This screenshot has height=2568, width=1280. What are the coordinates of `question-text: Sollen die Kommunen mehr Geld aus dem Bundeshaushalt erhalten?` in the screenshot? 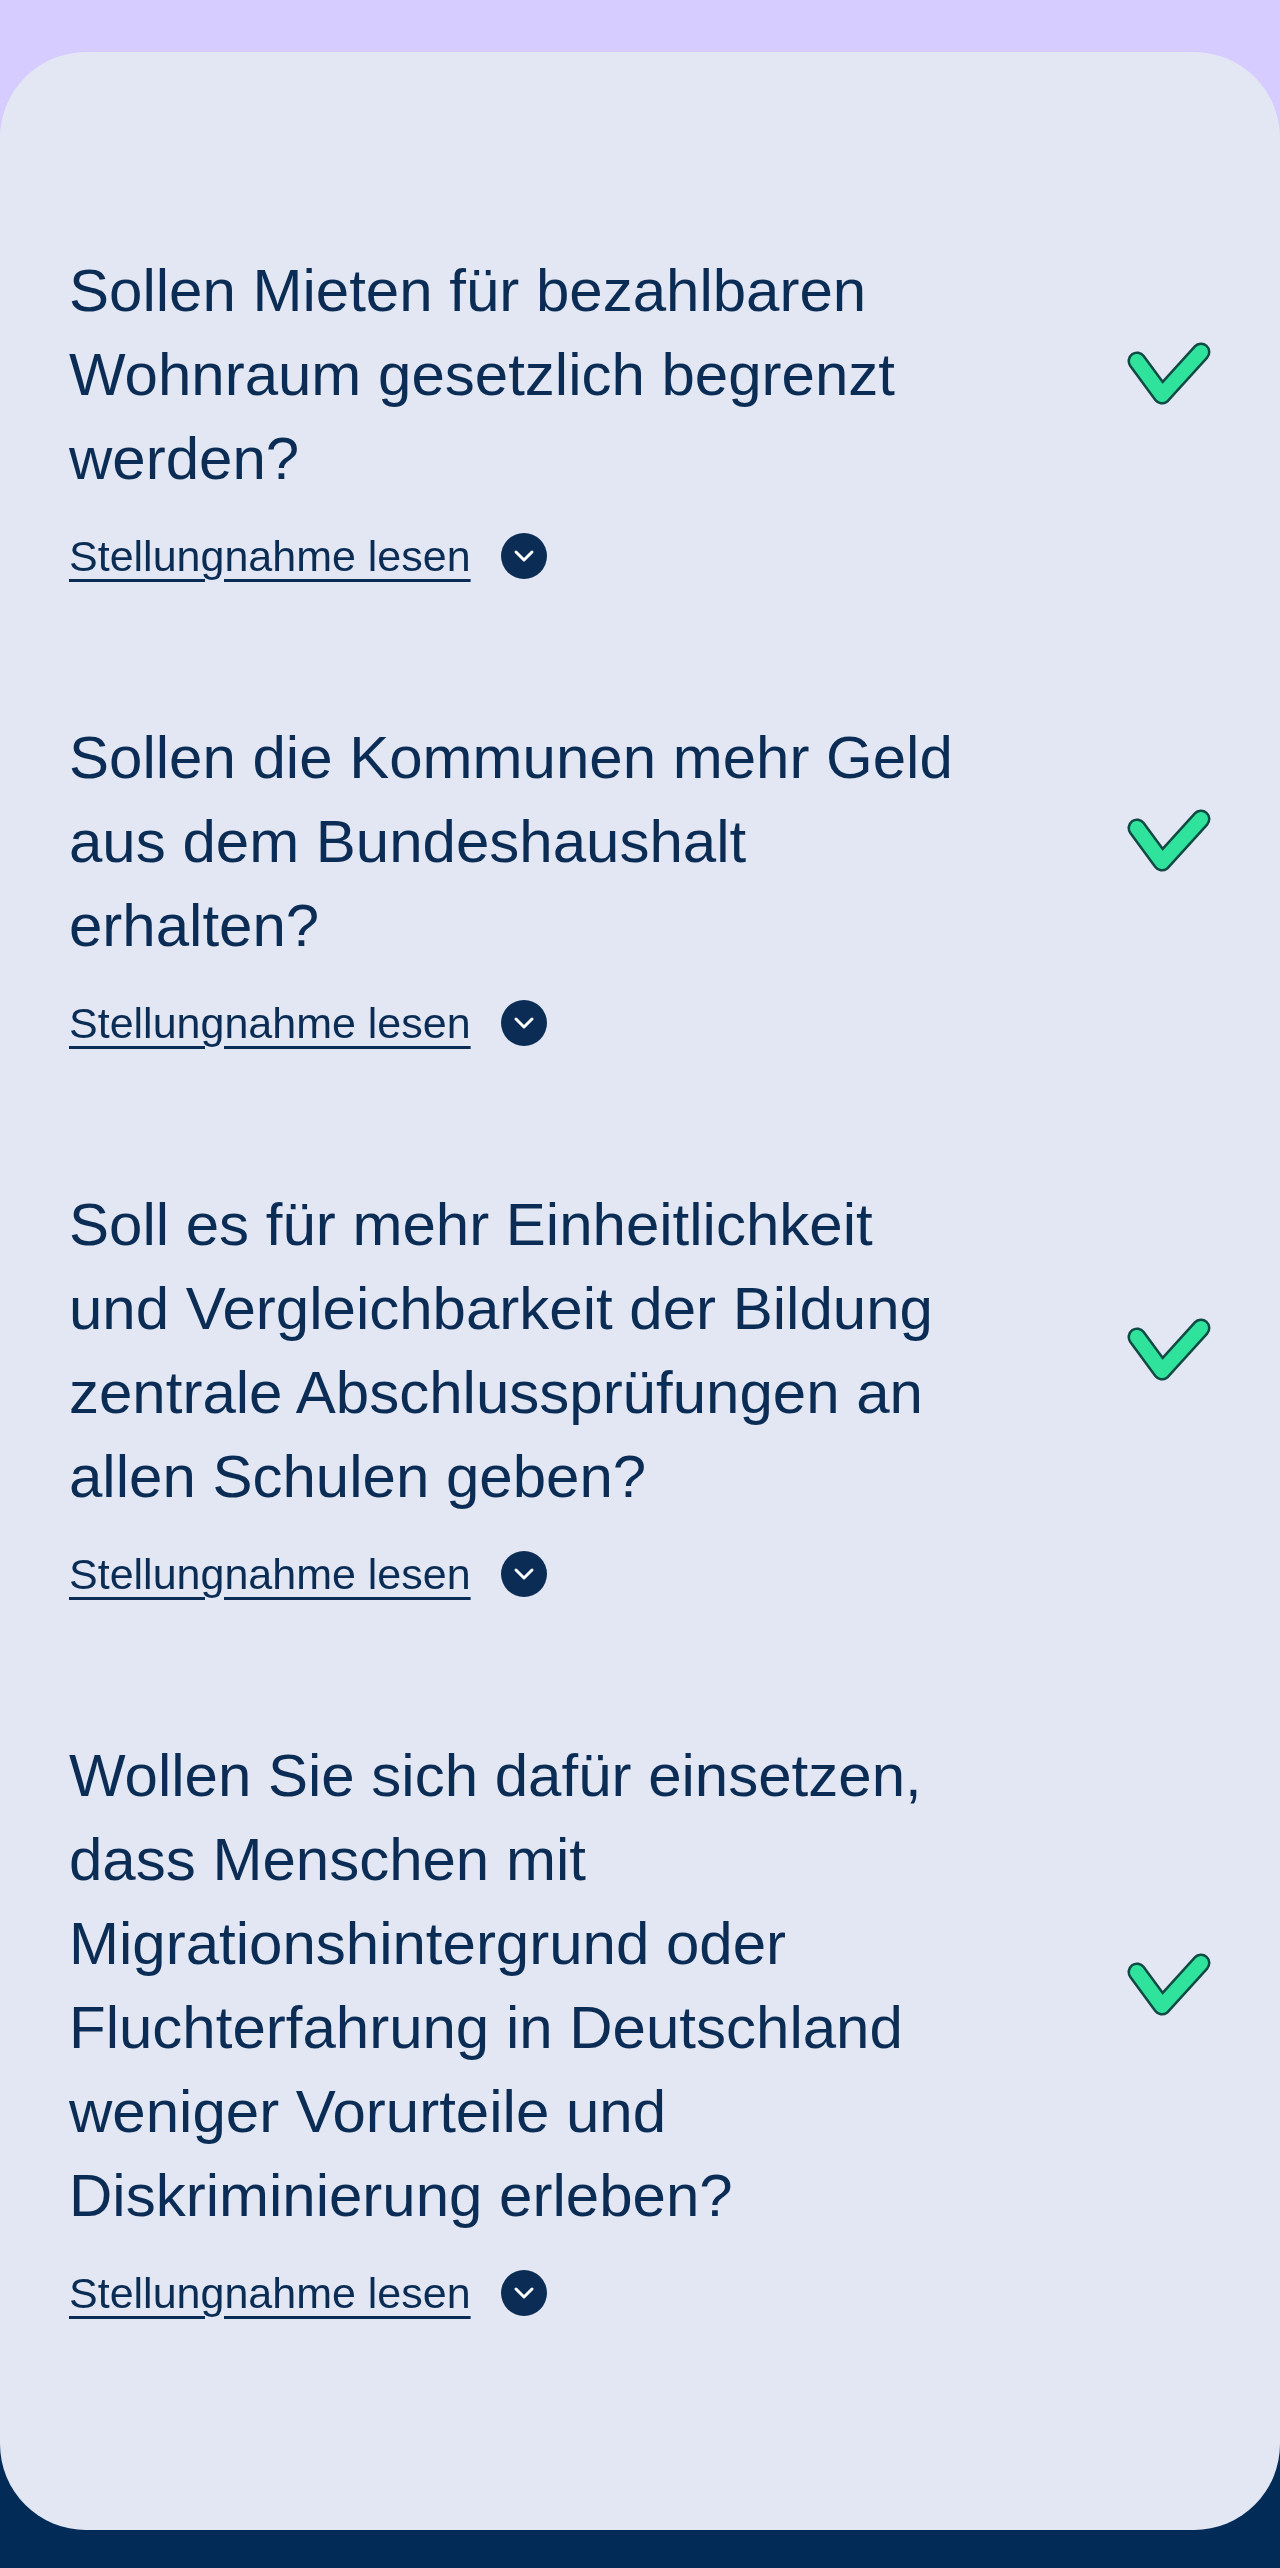 It's located at (511, 842).